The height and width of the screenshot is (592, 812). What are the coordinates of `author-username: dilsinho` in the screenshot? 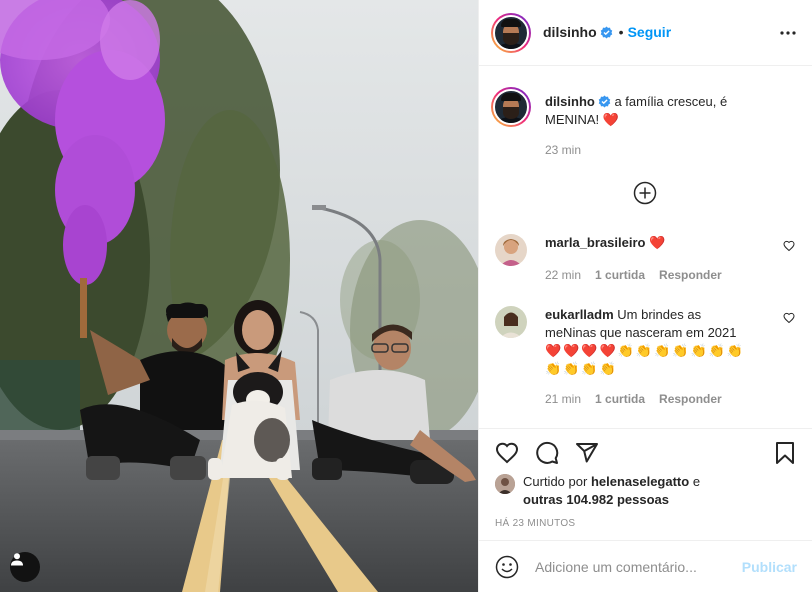 It's located at (570, 32).